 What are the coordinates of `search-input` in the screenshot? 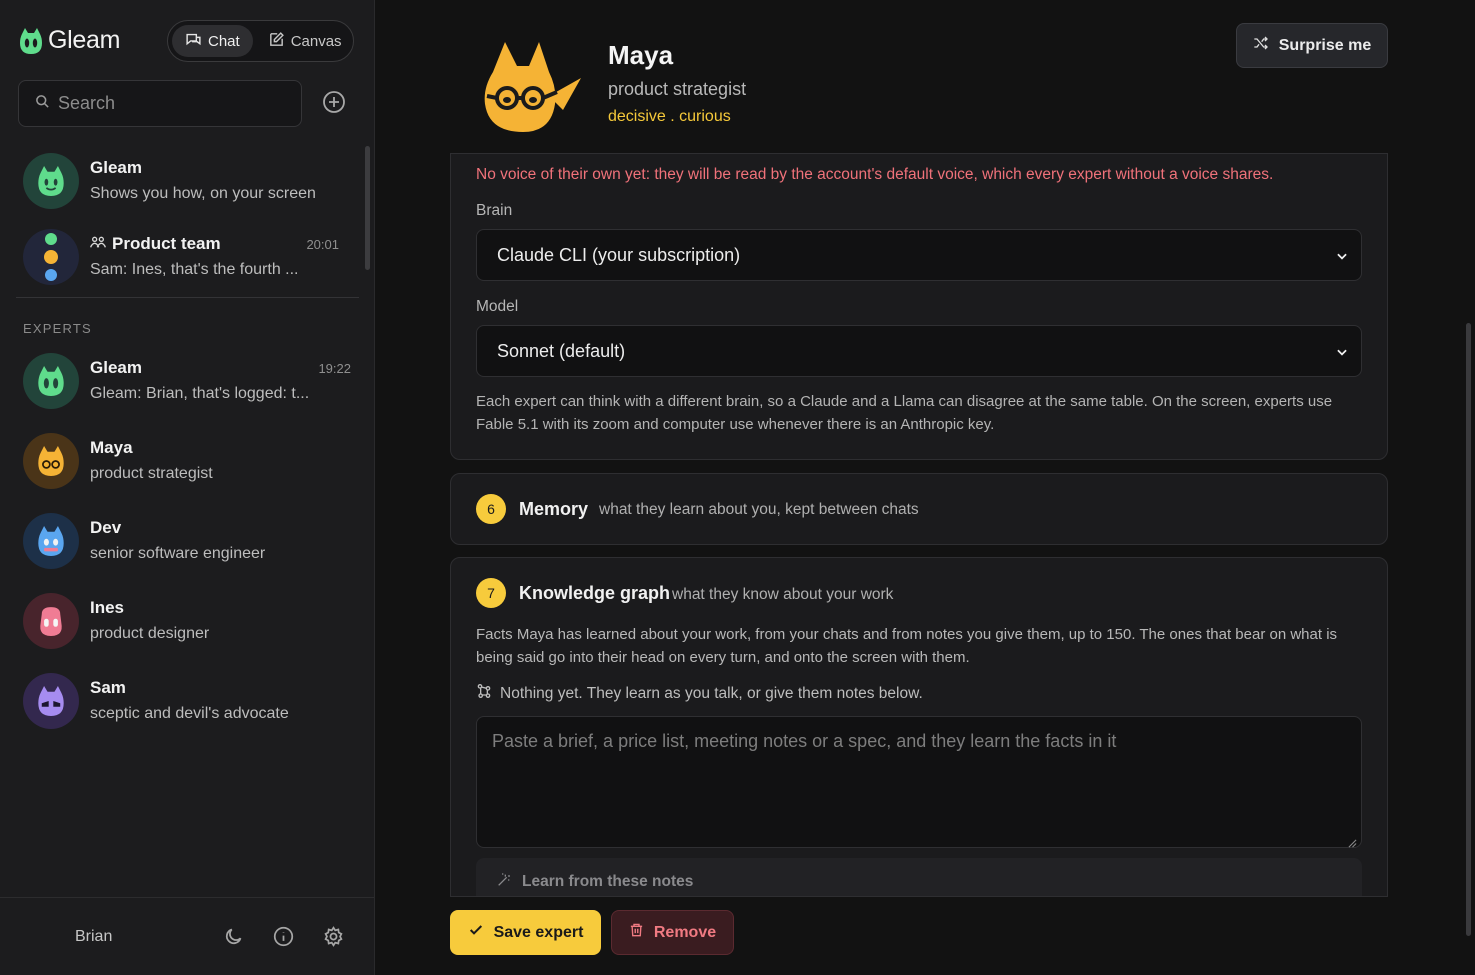 It's located at (173, 103).